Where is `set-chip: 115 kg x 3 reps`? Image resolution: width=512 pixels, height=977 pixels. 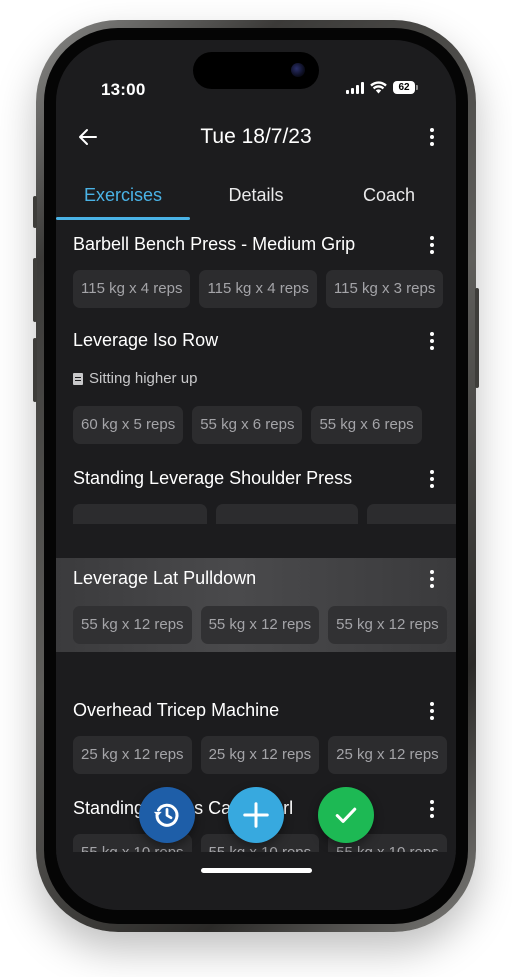
set-chip: 115 kg x 3 reps is located at coordinates (384, 289).